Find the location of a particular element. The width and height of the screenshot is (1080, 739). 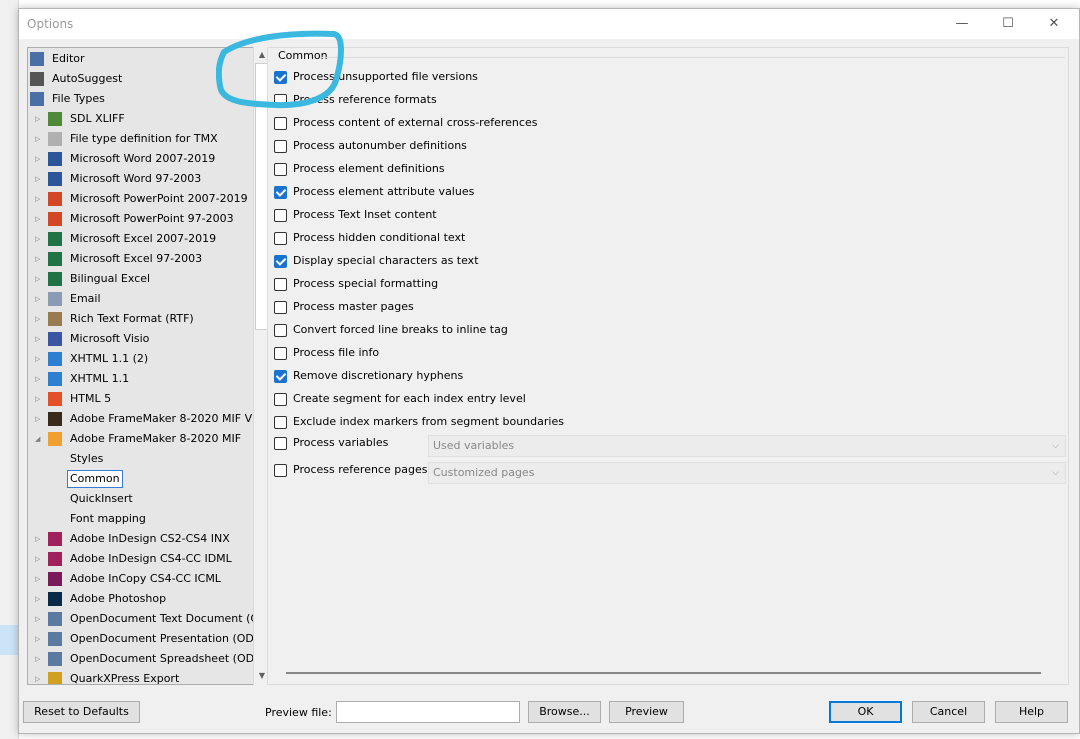

tree-item-label: Editor is located at coordinates (68, 58).